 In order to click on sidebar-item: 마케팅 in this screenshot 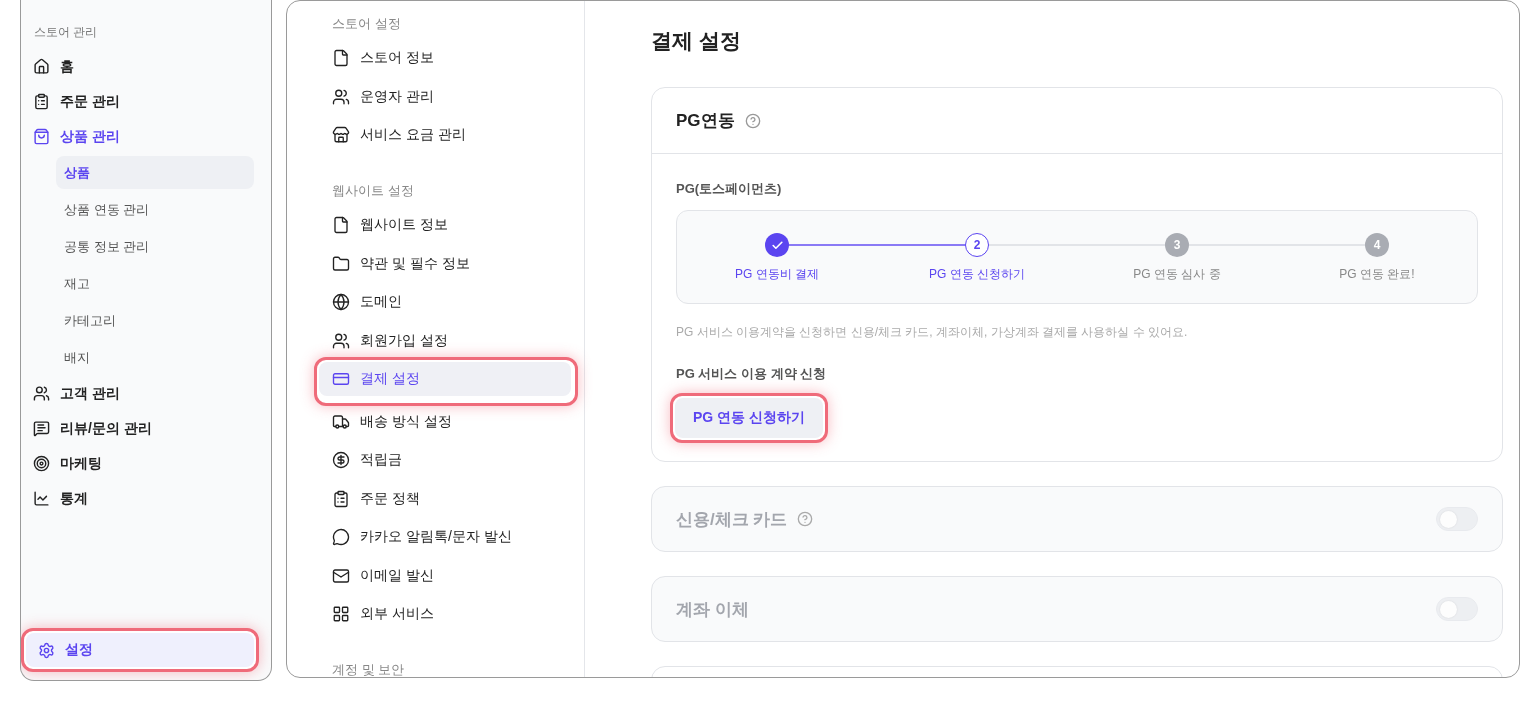, I will do `click(67, 463)`.